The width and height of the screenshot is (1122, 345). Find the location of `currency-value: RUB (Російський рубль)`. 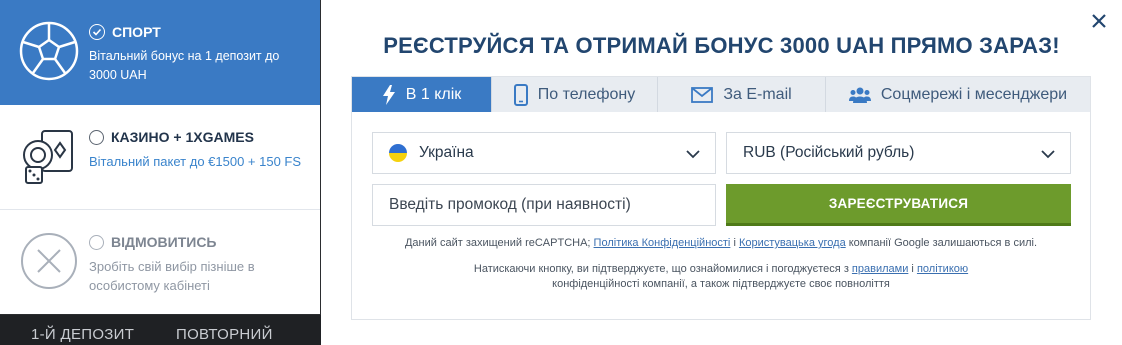

currency-value: RUB (Російський рубль) is located at coordinates (829, 152).